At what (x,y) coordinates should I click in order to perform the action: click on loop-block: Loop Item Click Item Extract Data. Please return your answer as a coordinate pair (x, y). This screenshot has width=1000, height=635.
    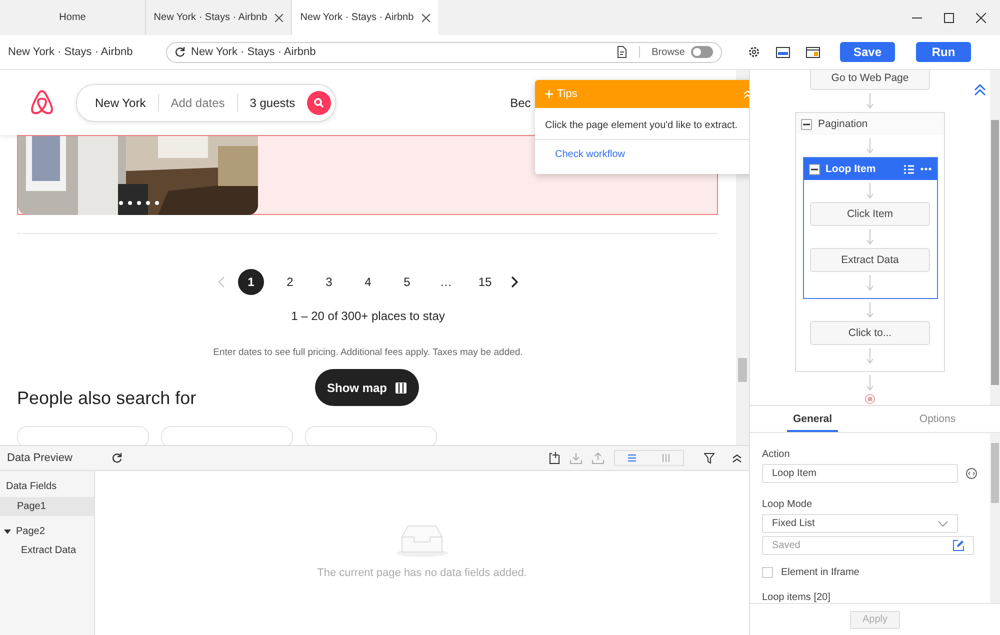
    Looking at the image, I should click on (870, 228).